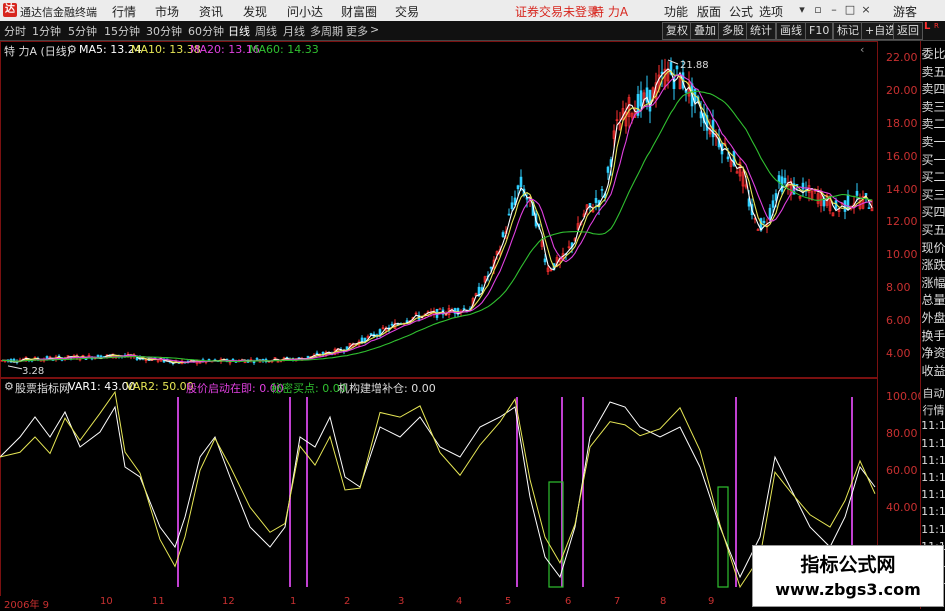 The height and width of the screenshot is (611, 945). I want to click on sidebar-item: 卖一, so click(933, 141).